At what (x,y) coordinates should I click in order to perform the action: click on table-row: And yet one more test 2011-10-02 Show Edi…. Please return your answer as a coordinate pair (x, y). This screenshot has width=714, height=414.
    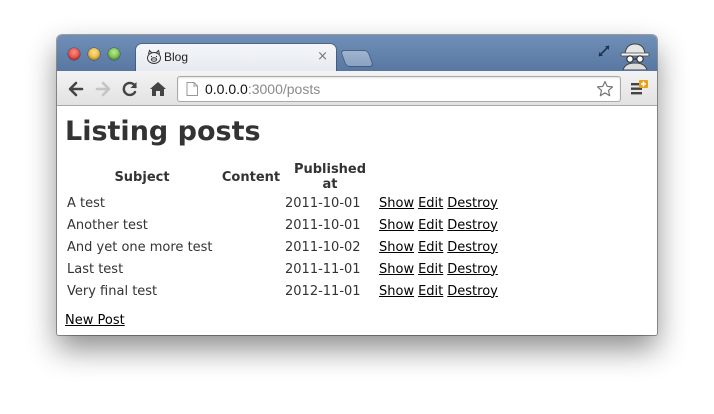
    Looking at the image, I should click on (284, 247).